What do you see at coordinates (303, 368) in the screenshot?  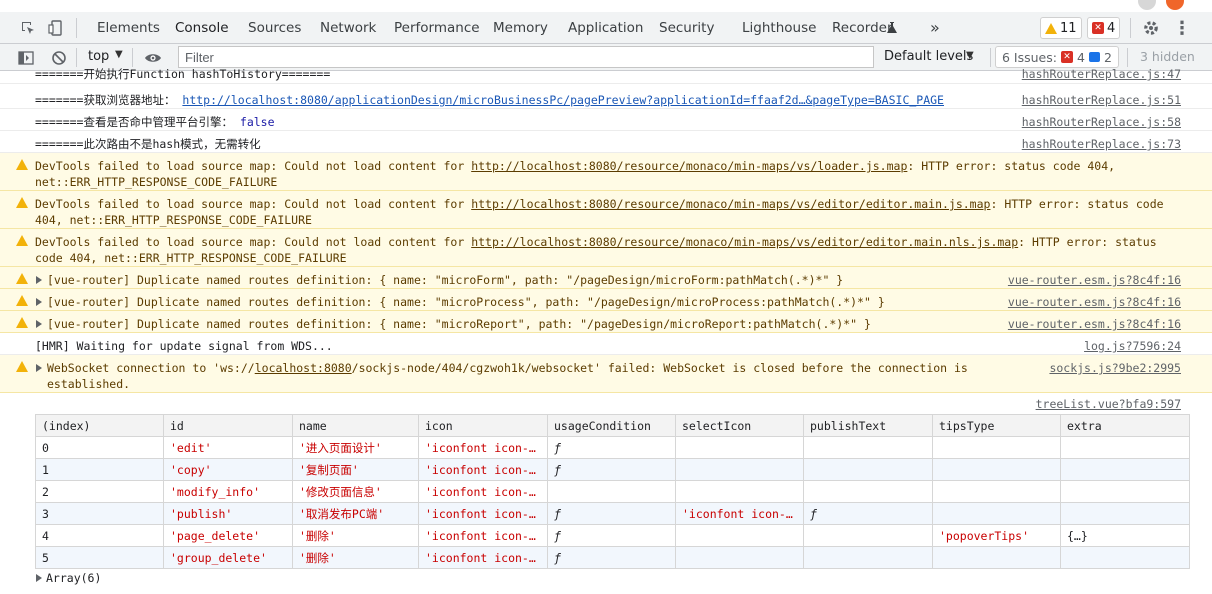 I see `url-link: localhost:8080` at bounding box center [303, 368].